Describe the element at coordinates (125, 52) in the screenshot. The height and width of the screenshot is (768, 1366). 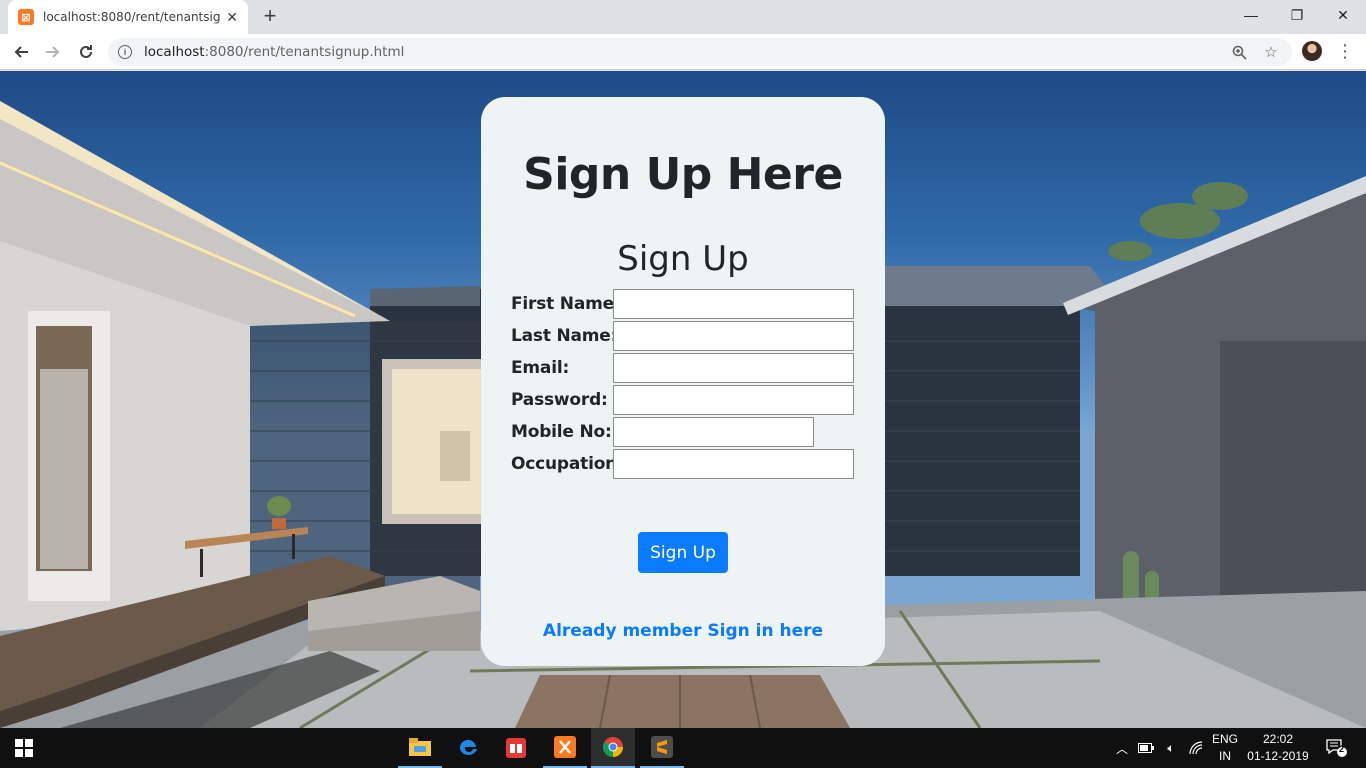
I see `site-info-icon: i` at that location.